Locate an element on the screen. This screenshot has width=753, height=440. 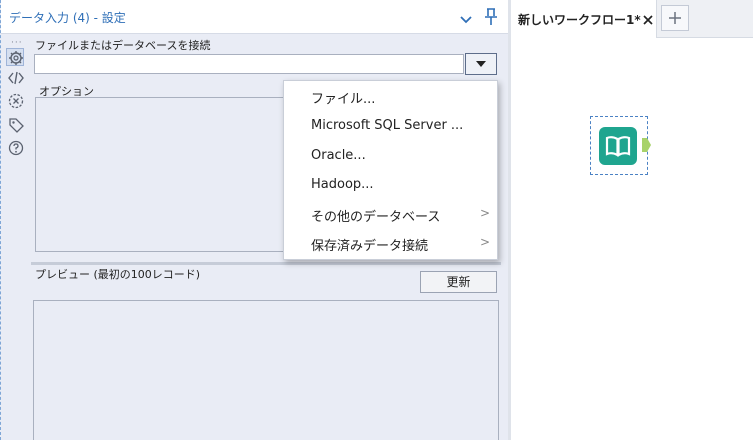
side-toolstrip: ··· is located at coordinates (16, 103).